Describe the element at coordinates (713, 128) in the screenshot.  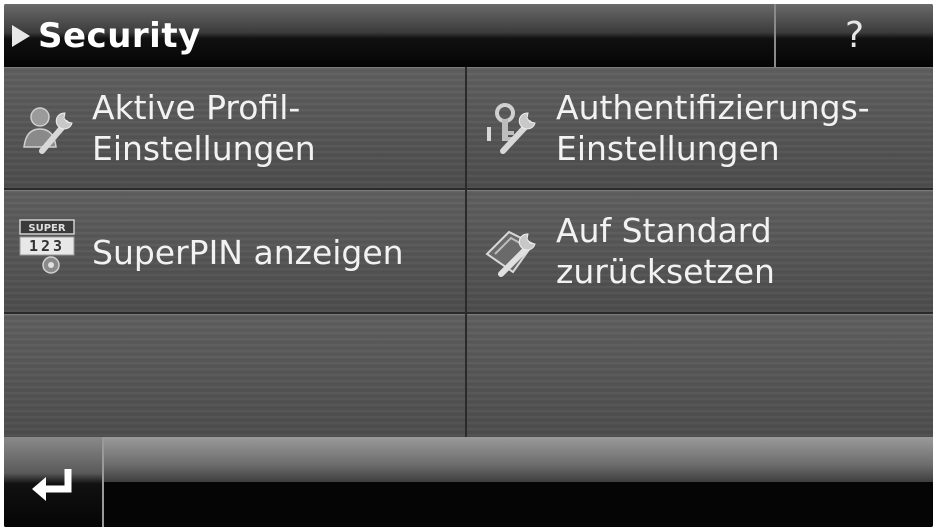
I see `menu-item-label: Authentifizierungs- Einstellungen` at that location.